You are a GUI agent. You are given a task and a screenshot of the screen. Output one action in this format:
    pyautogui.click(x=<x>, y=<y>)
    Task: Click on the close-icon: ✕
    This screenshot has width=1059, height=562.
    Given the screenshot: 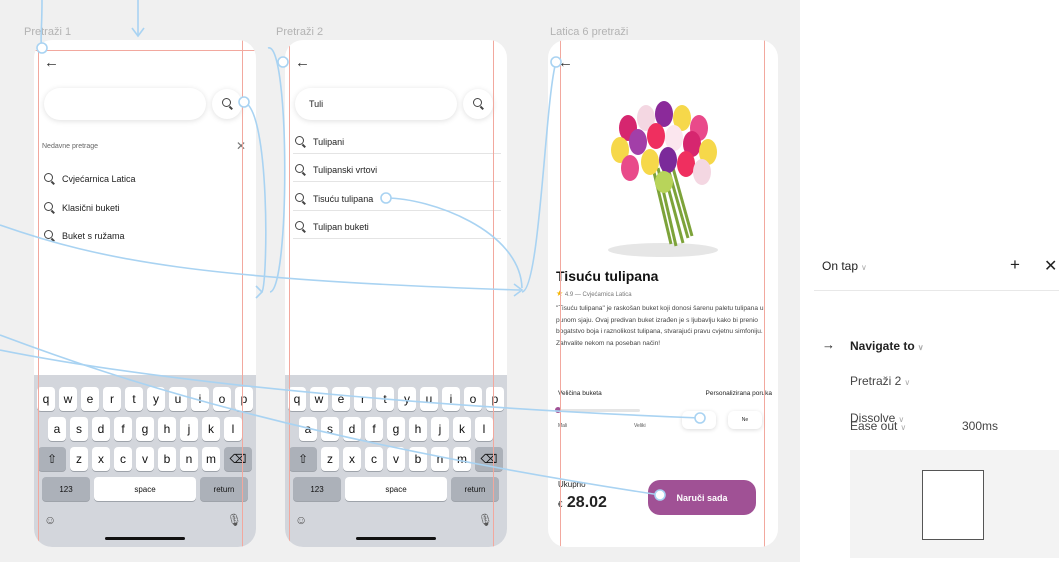 What is the action you would take?
    pyautogui.click(x=1050, y=266)
    